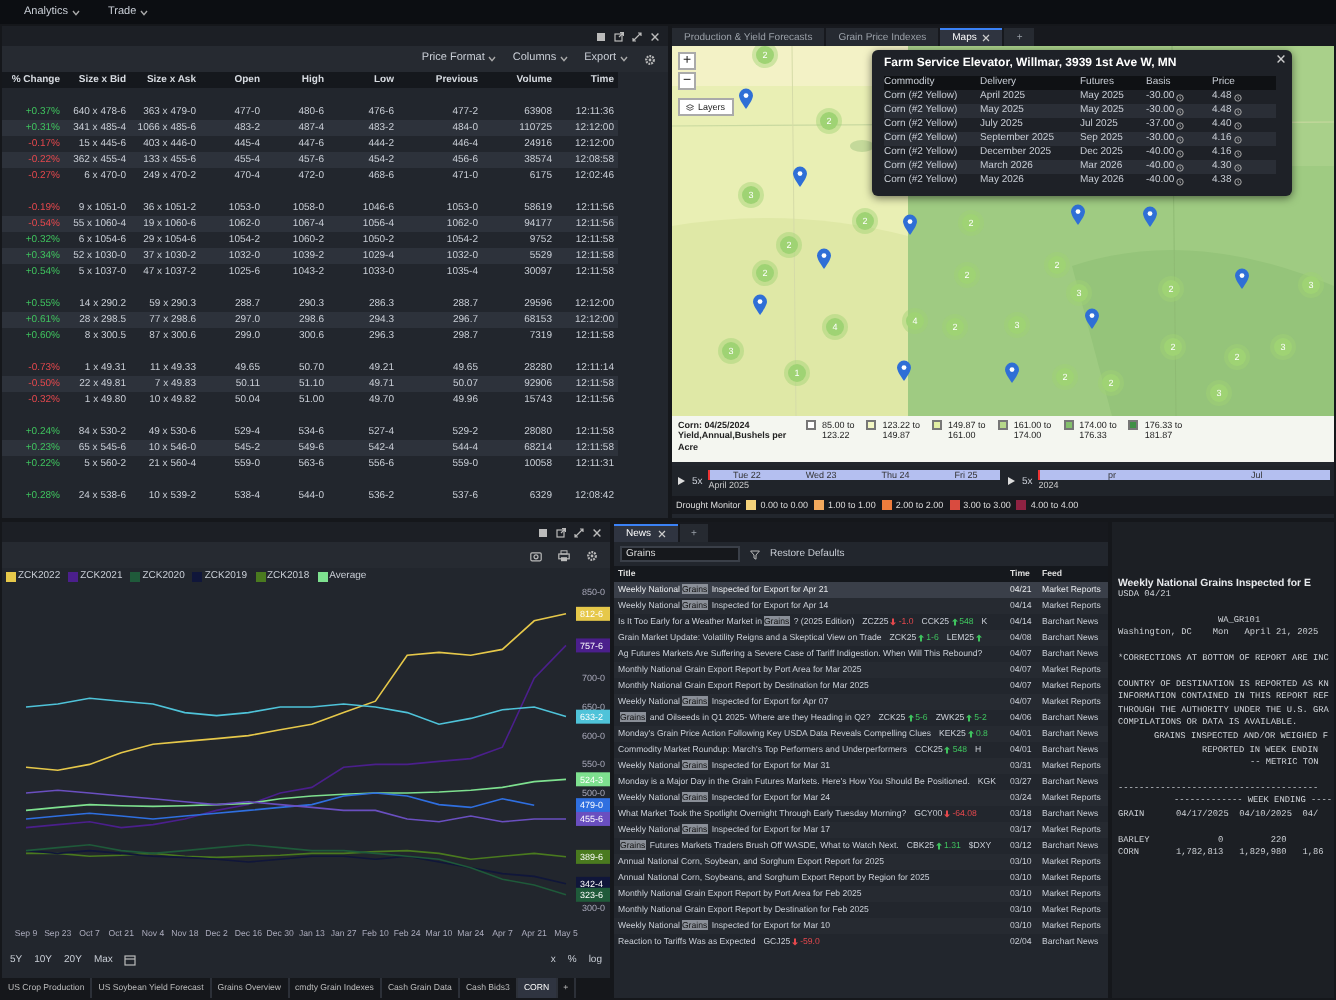 This screenshot has height=1000, width=1336. I want to click on filter-icon, so click(755, 554).